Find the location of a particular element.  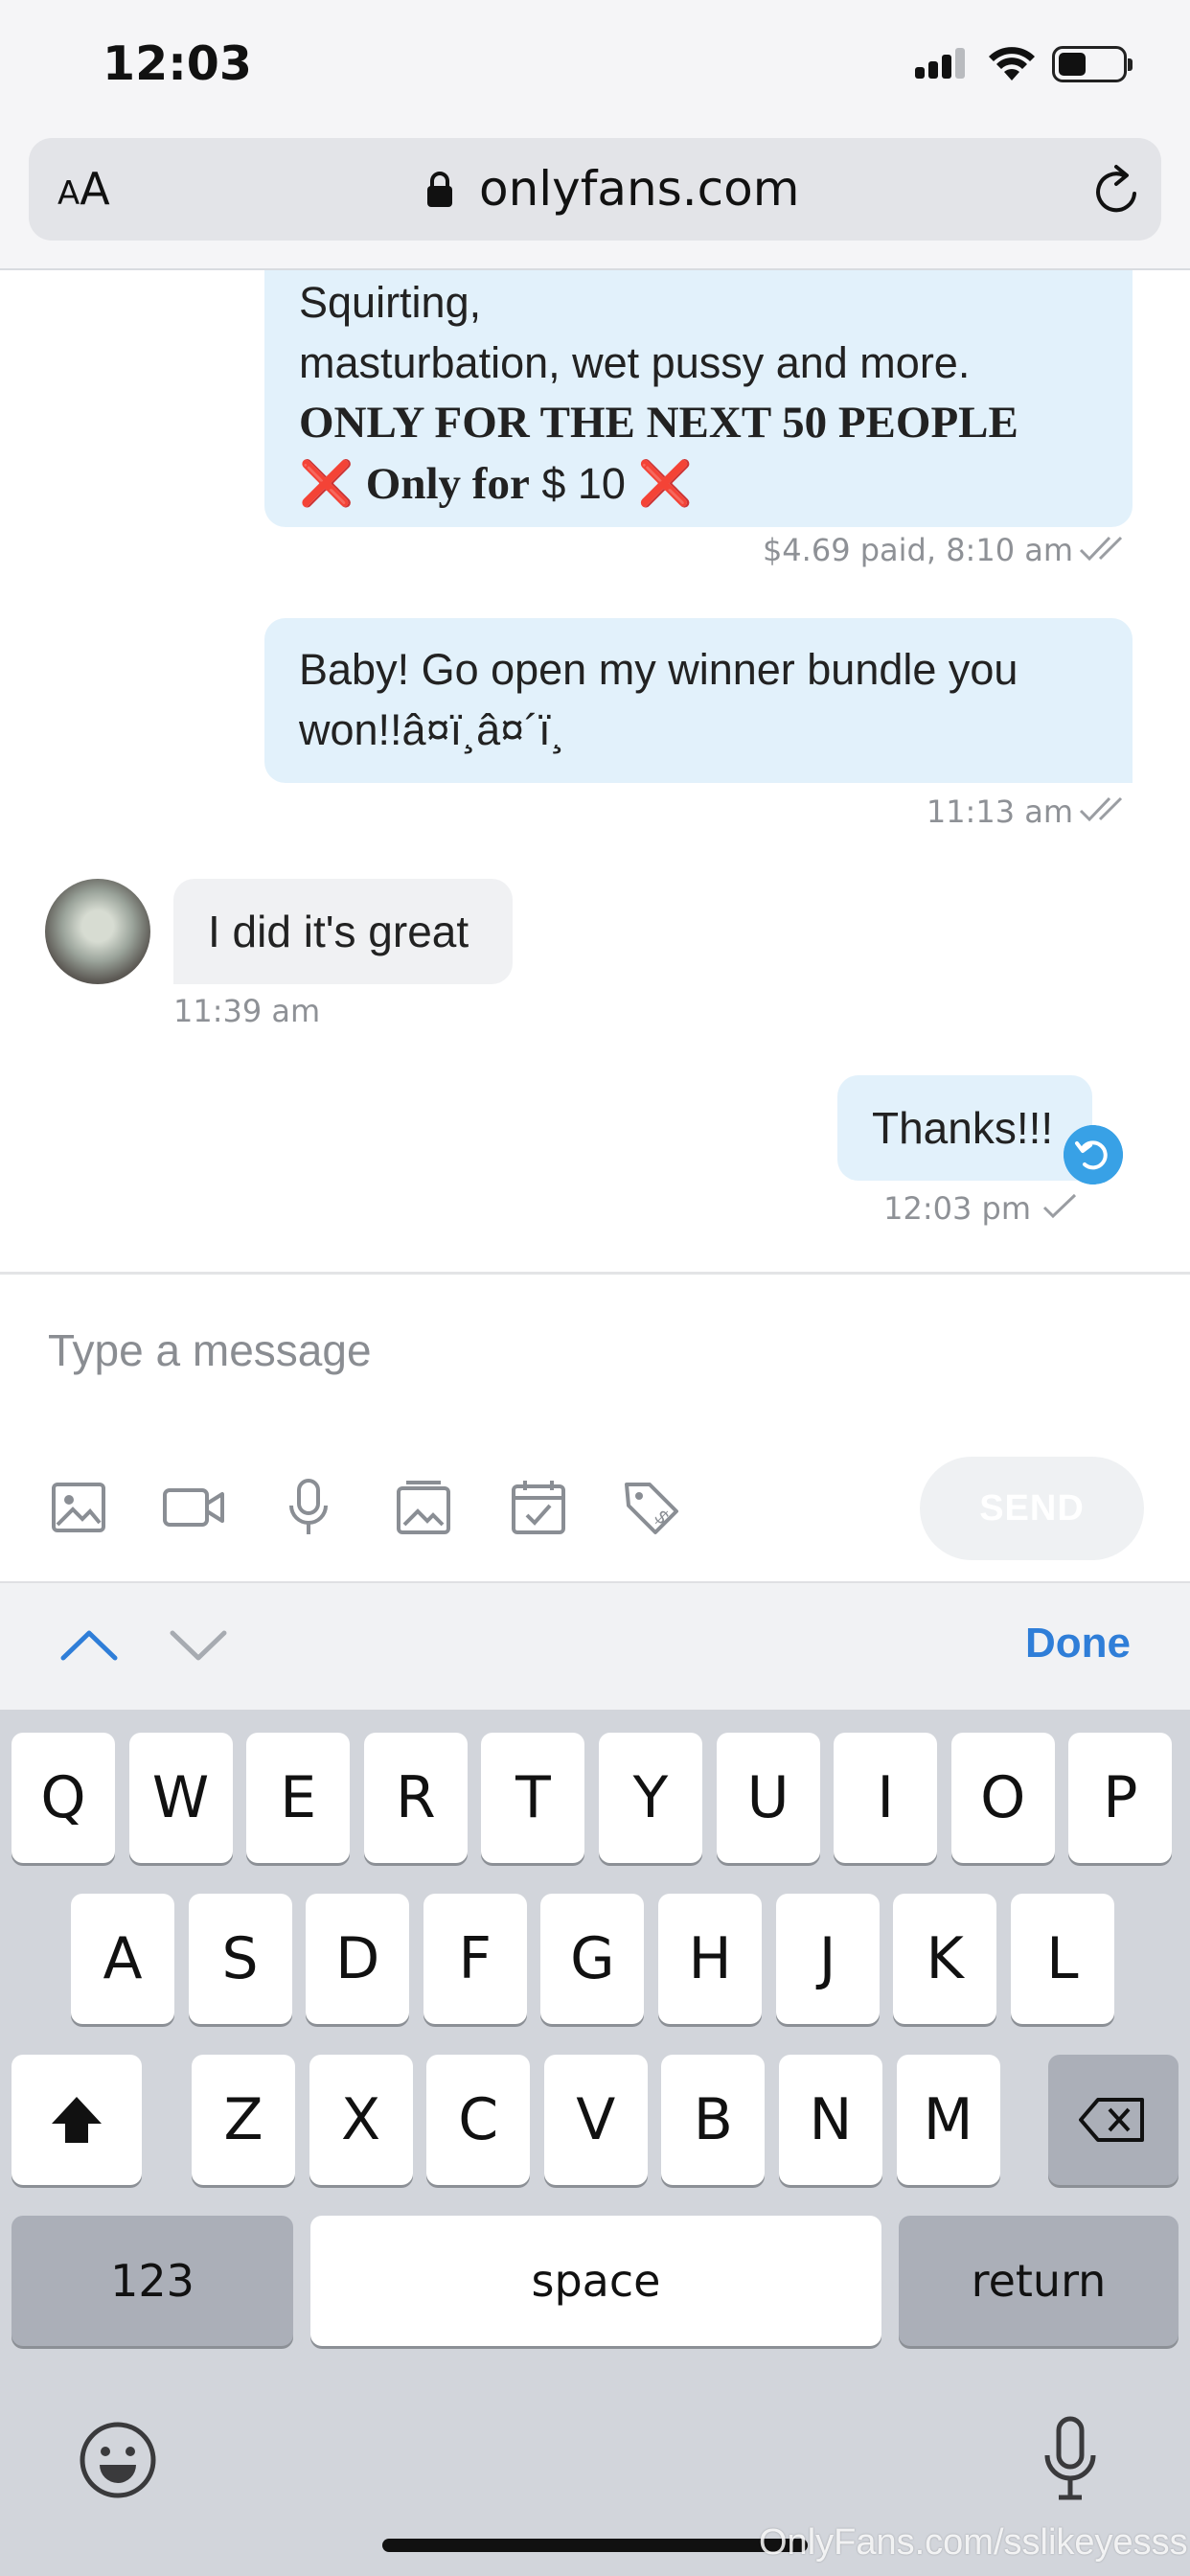

key-f: F is located at coordinates (475, 1959).